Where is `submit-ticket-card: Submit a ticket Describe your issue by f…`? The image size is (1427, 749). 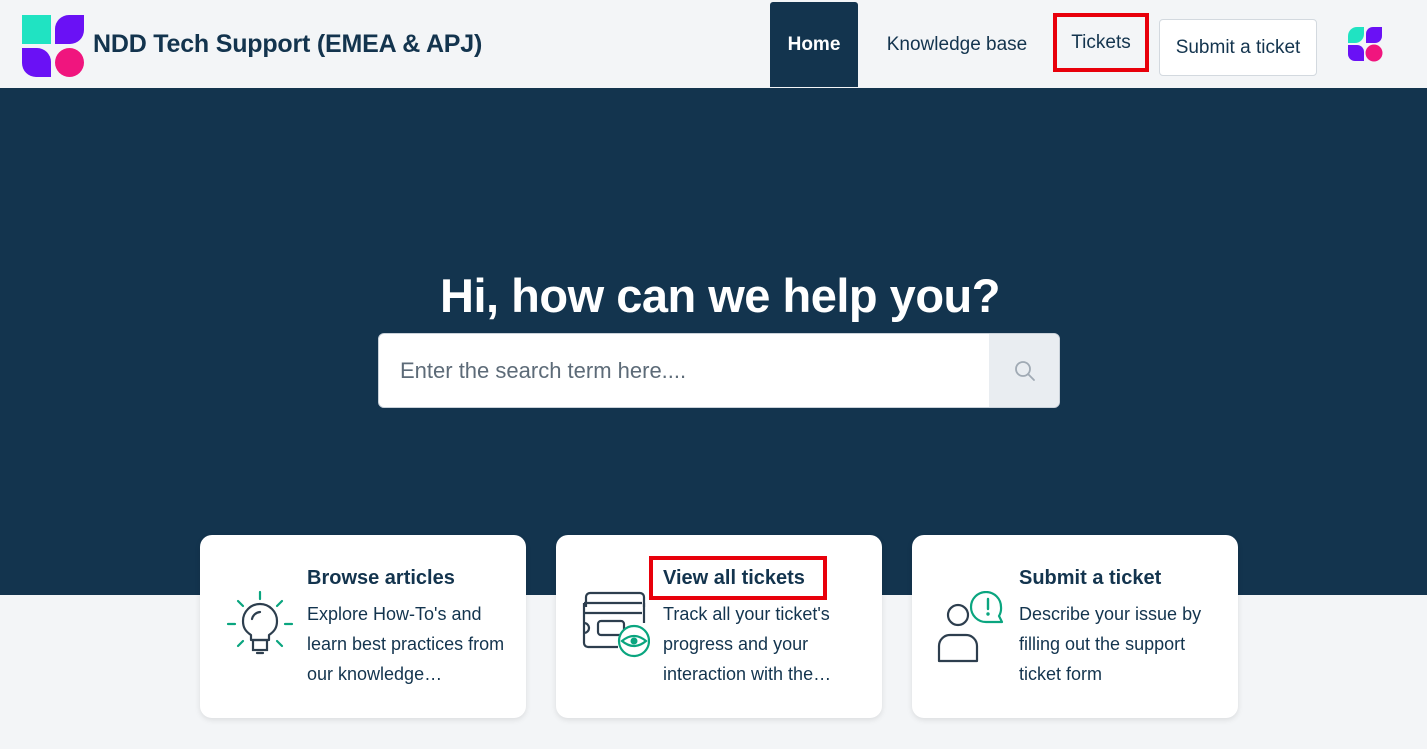
submit-ticket-card: Submit a ticket Describe your issue by f… is located at coordinates (1075, 626).